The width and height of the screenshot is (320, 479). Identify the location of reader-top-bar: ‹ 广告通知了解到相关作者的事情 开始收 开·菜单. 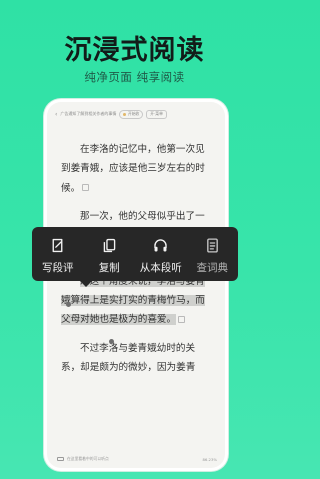
(137, 114).